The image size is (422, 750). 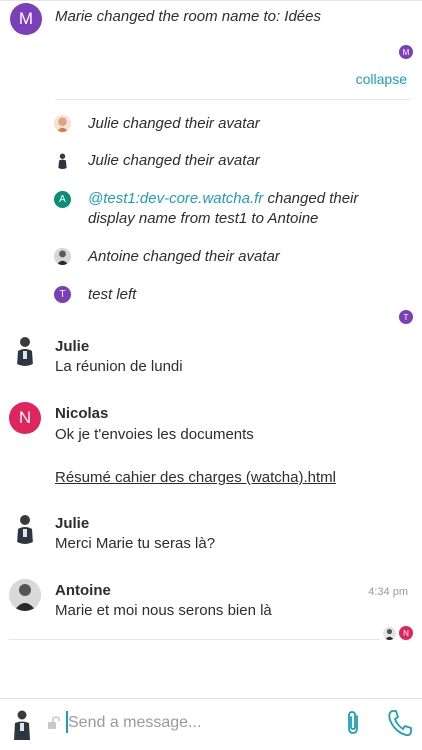 I want to click on membership-read-receipt-letter: T, so click(x=406, y=317).